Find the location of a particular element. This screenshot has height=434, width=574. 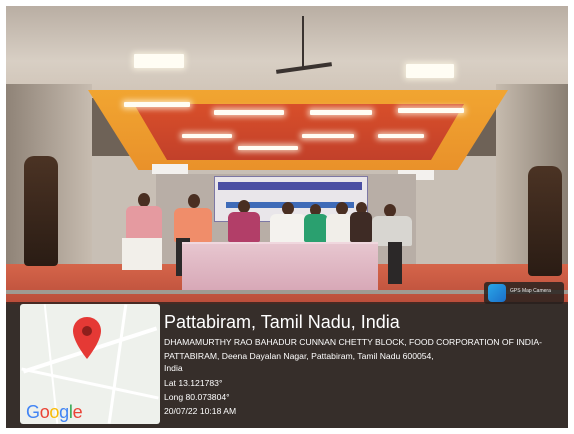

latitude-readout: Lat 13.121783° is located at coordinates (193, 383).